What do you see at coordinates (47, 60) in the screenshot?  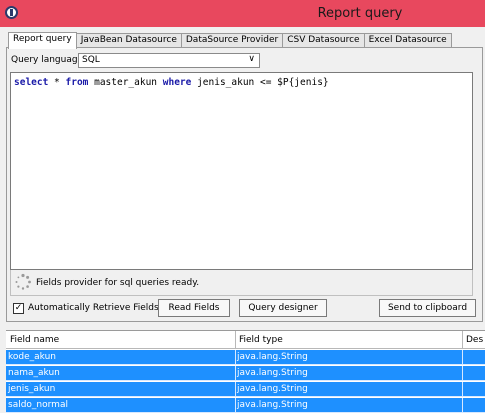 I see `query-language-label: Query language` at bounding box center [47, 60].